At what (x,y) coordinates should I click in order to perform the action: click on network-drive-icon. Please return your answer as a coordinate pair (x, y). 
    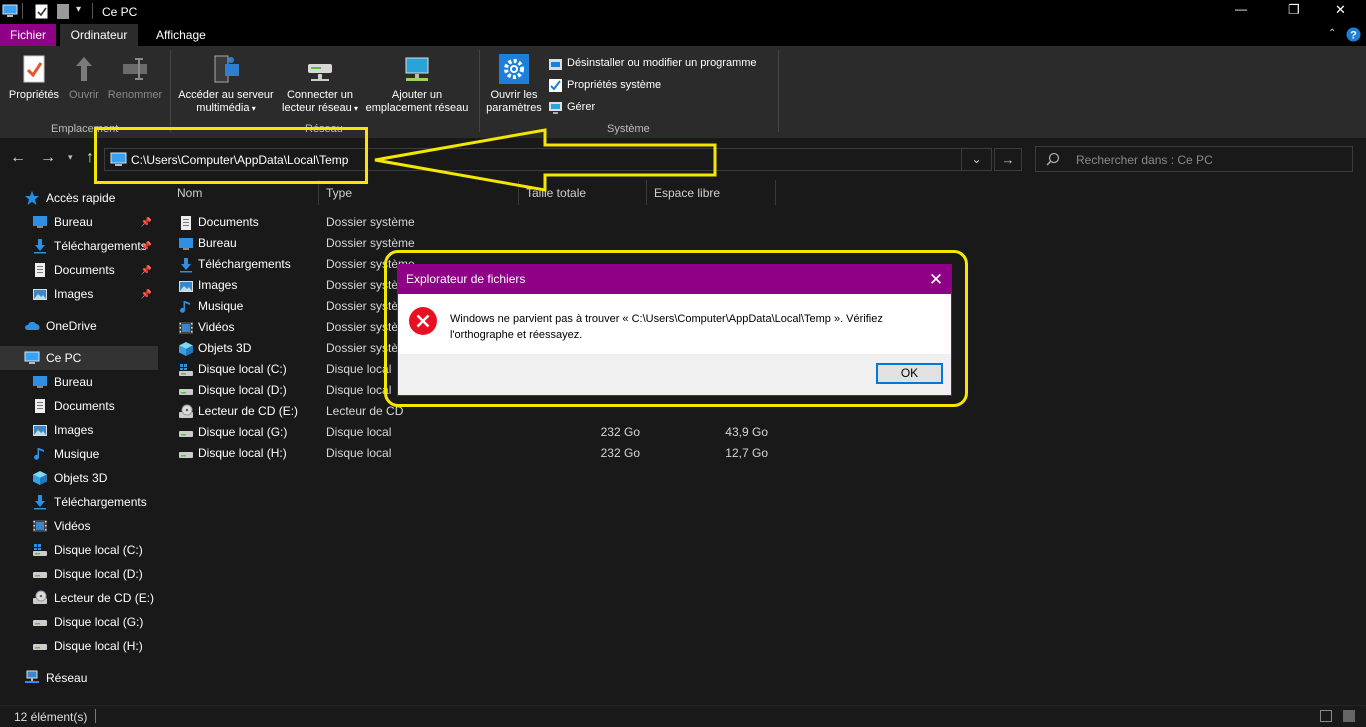
    Looking at the image, I should click on (320, 69).